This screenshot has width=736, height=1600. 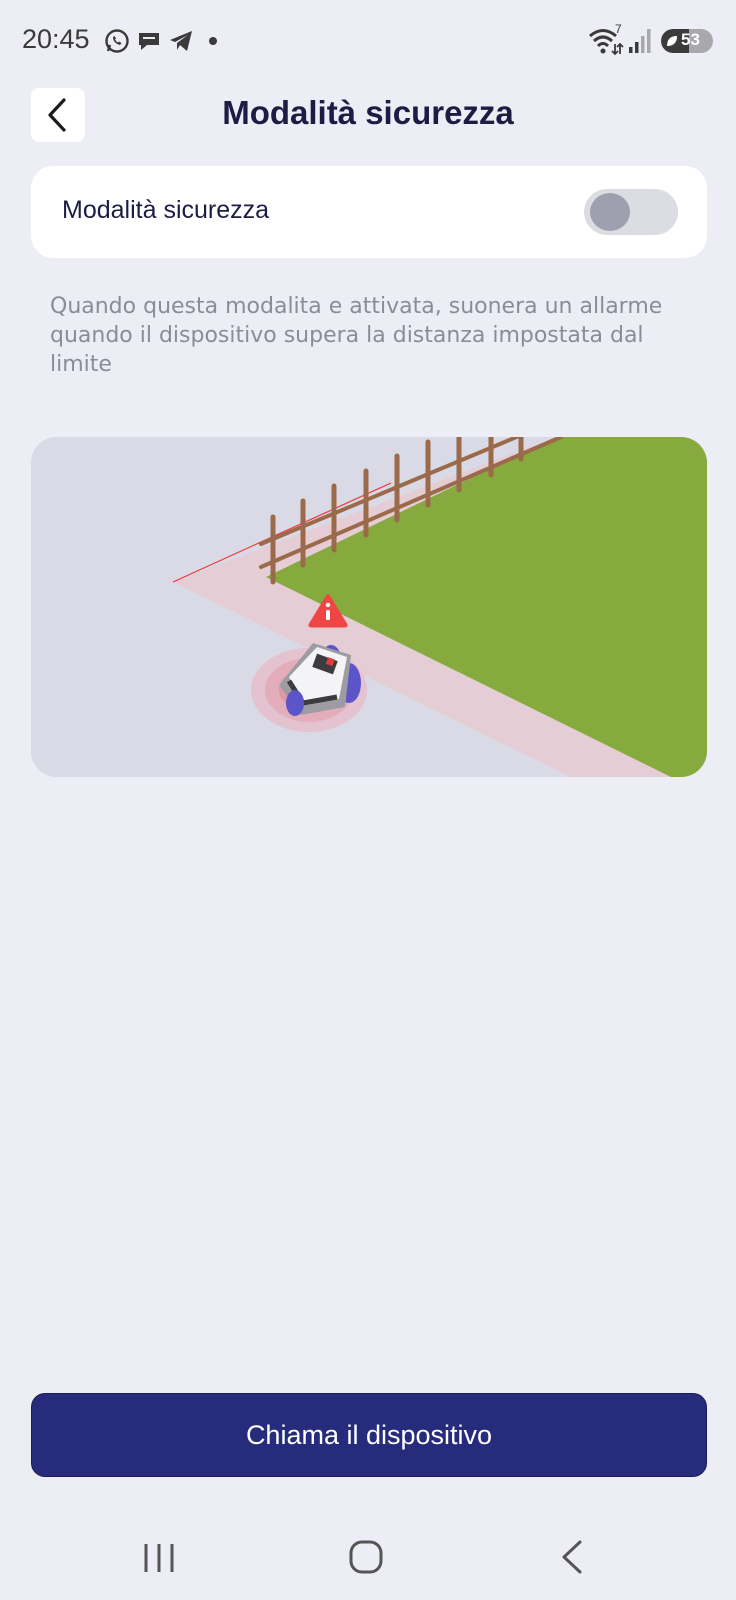 I want to click on page-title: Modalità sicurezza, so click(x=368, y=112).